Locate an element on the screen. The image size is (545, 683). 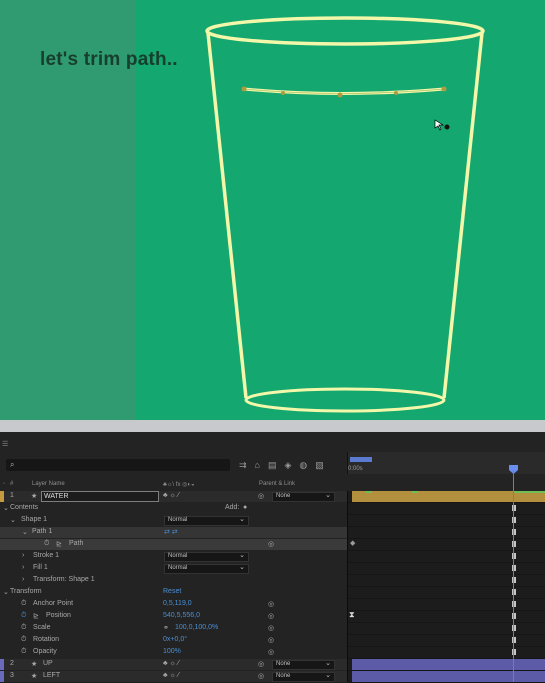
panel-menu-icon: ☰ is located at coordinates (5, 444).